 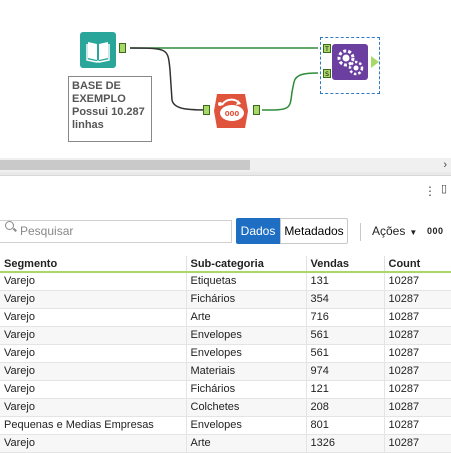 What do you see at coordinates (417, 264) in the screenshot?
I see `column-header-count: Count` at bounding box center [417, 264].